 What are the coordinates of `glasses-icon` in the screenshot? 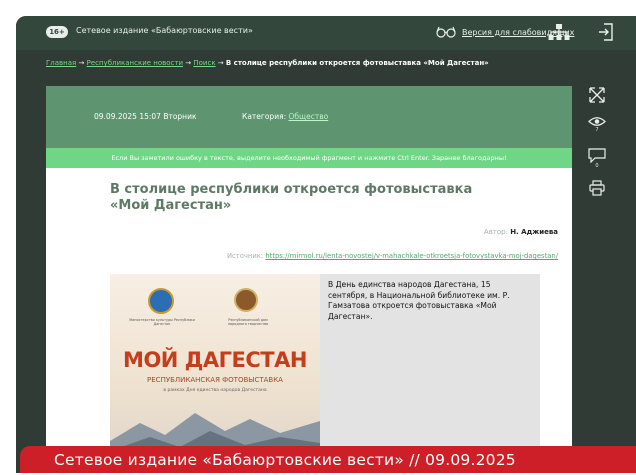 It's located at (446, 32).